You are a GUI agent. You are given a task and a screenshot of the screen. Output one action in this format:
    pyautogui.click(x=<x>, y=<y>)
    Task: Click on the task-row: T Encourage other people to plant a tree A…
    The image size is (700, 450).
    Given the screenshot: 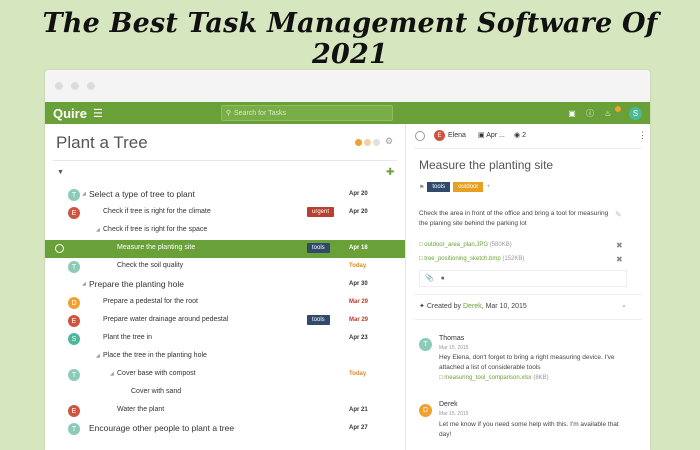 What is the action you would take?
    pyautogui.click(x=225, y=429)
    